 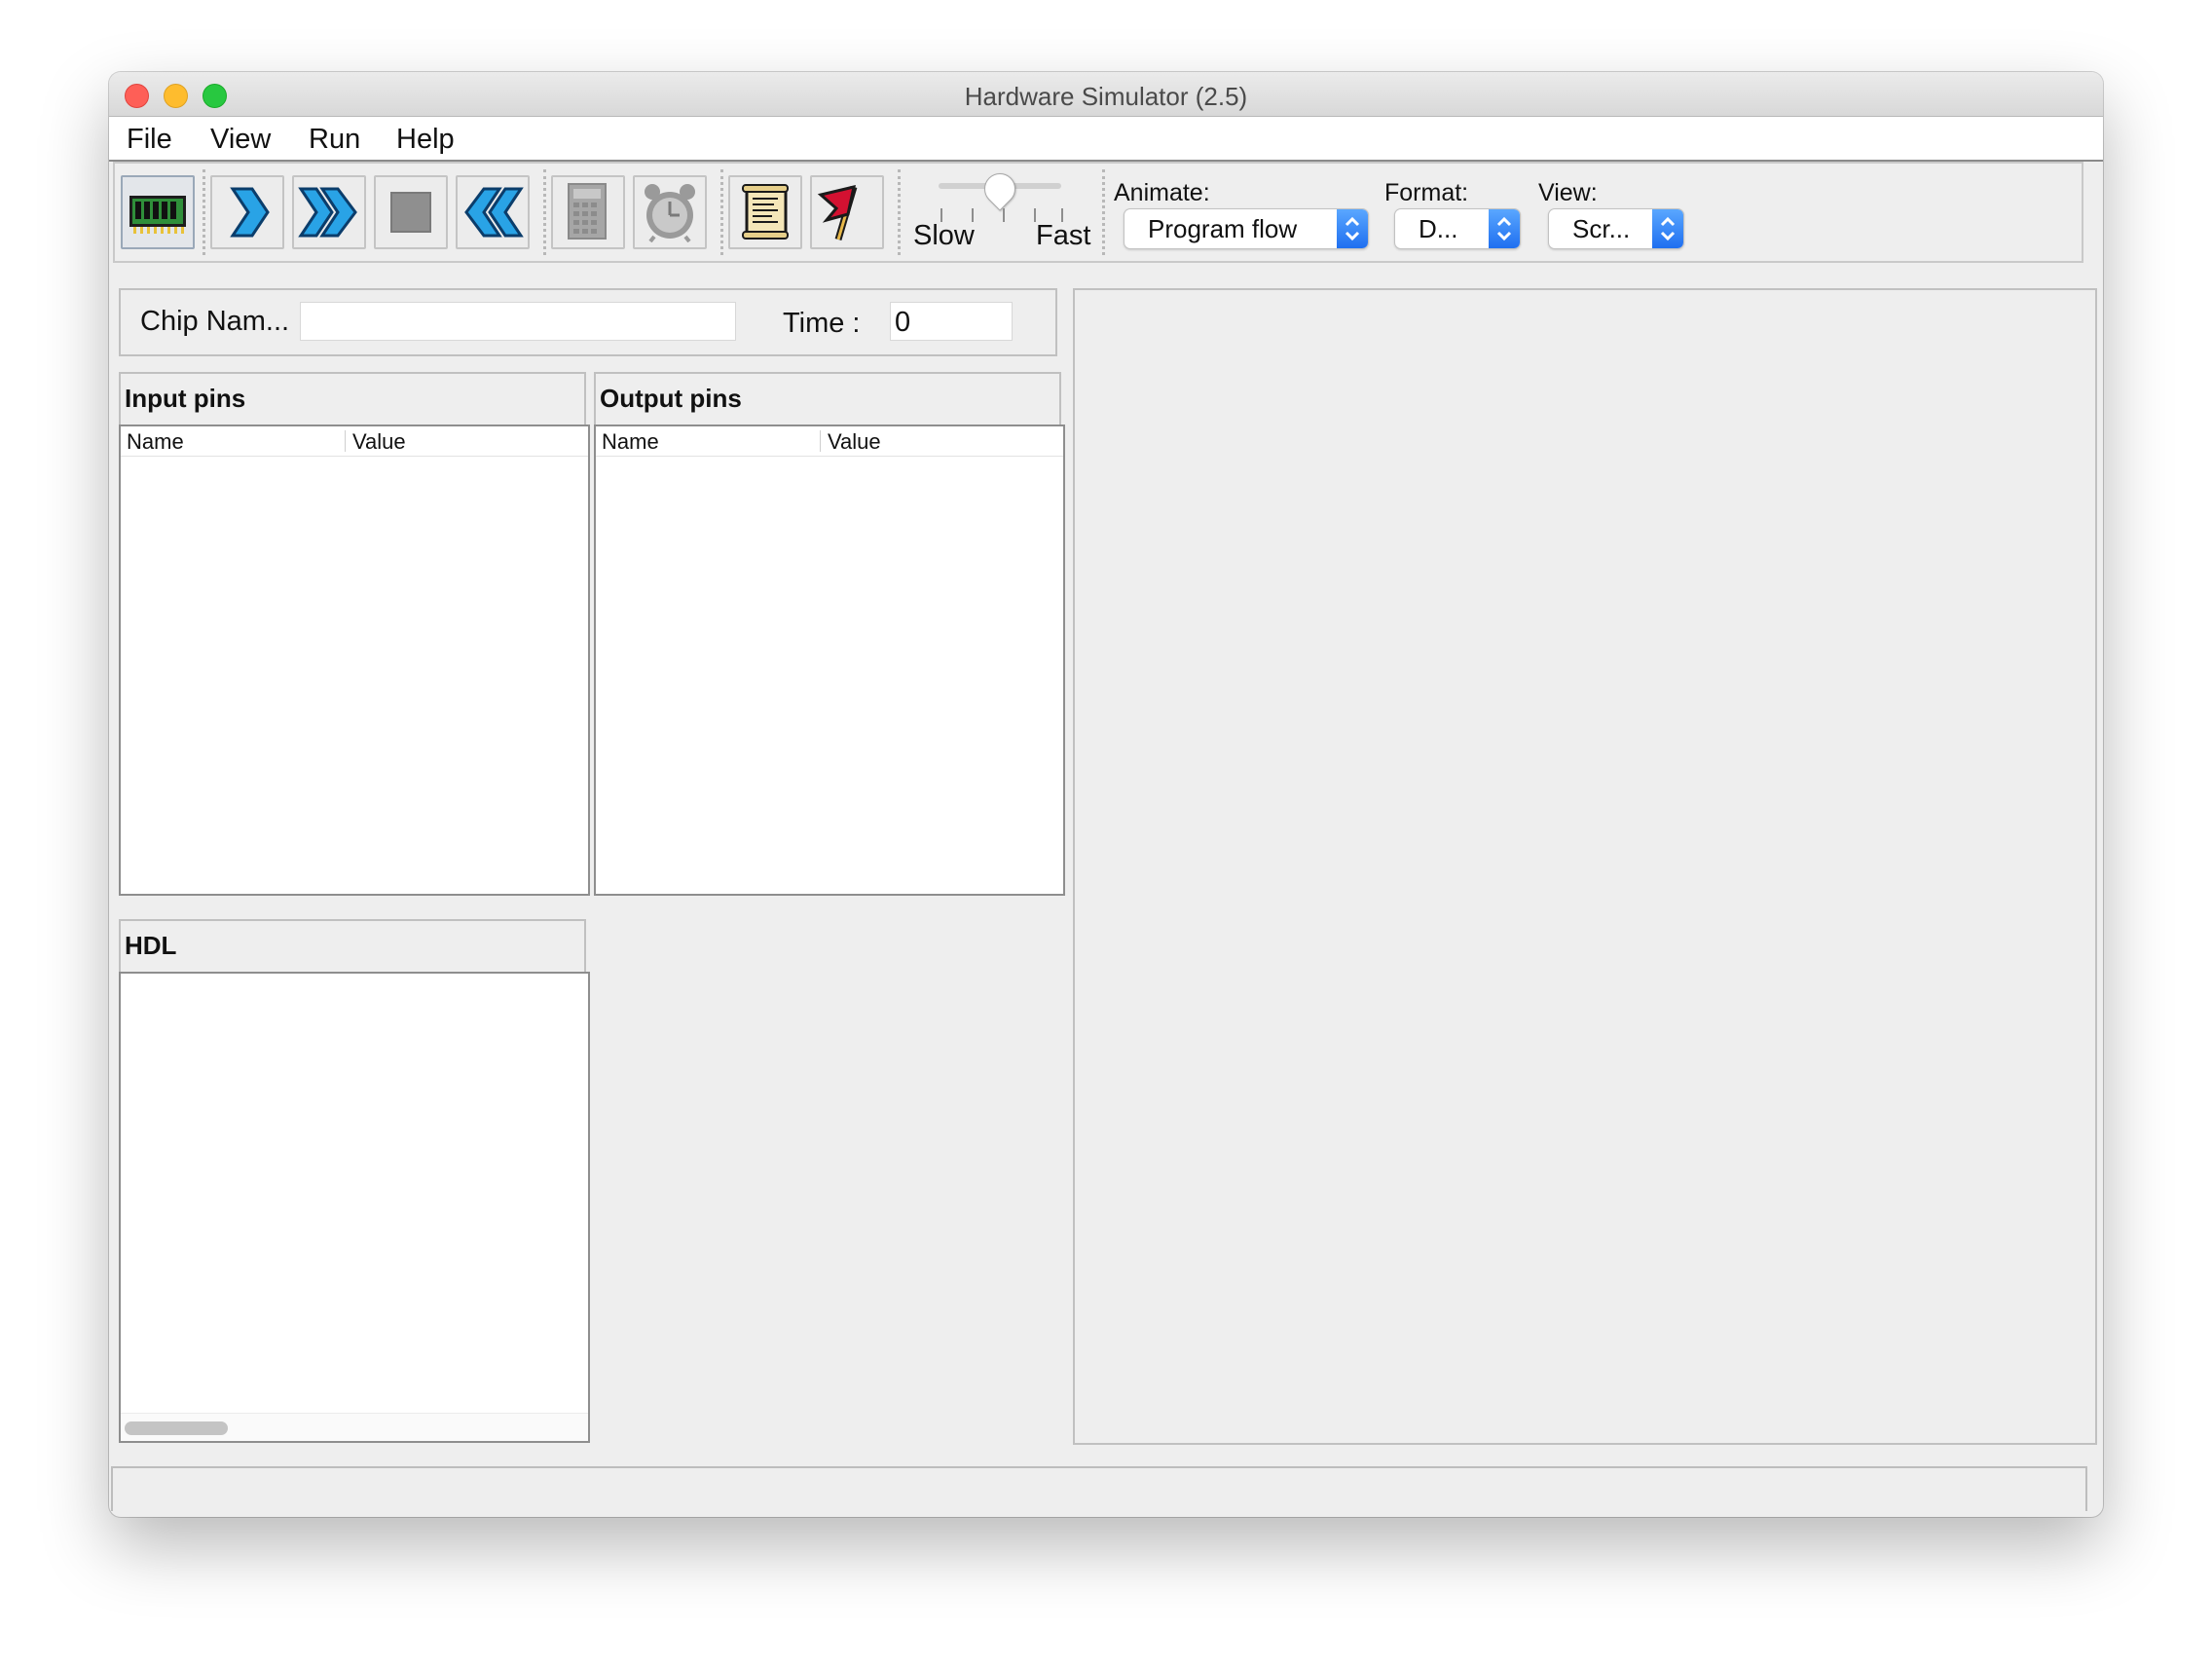 I want to click on animate-label: Animate:, so click(x=1162, y=193).